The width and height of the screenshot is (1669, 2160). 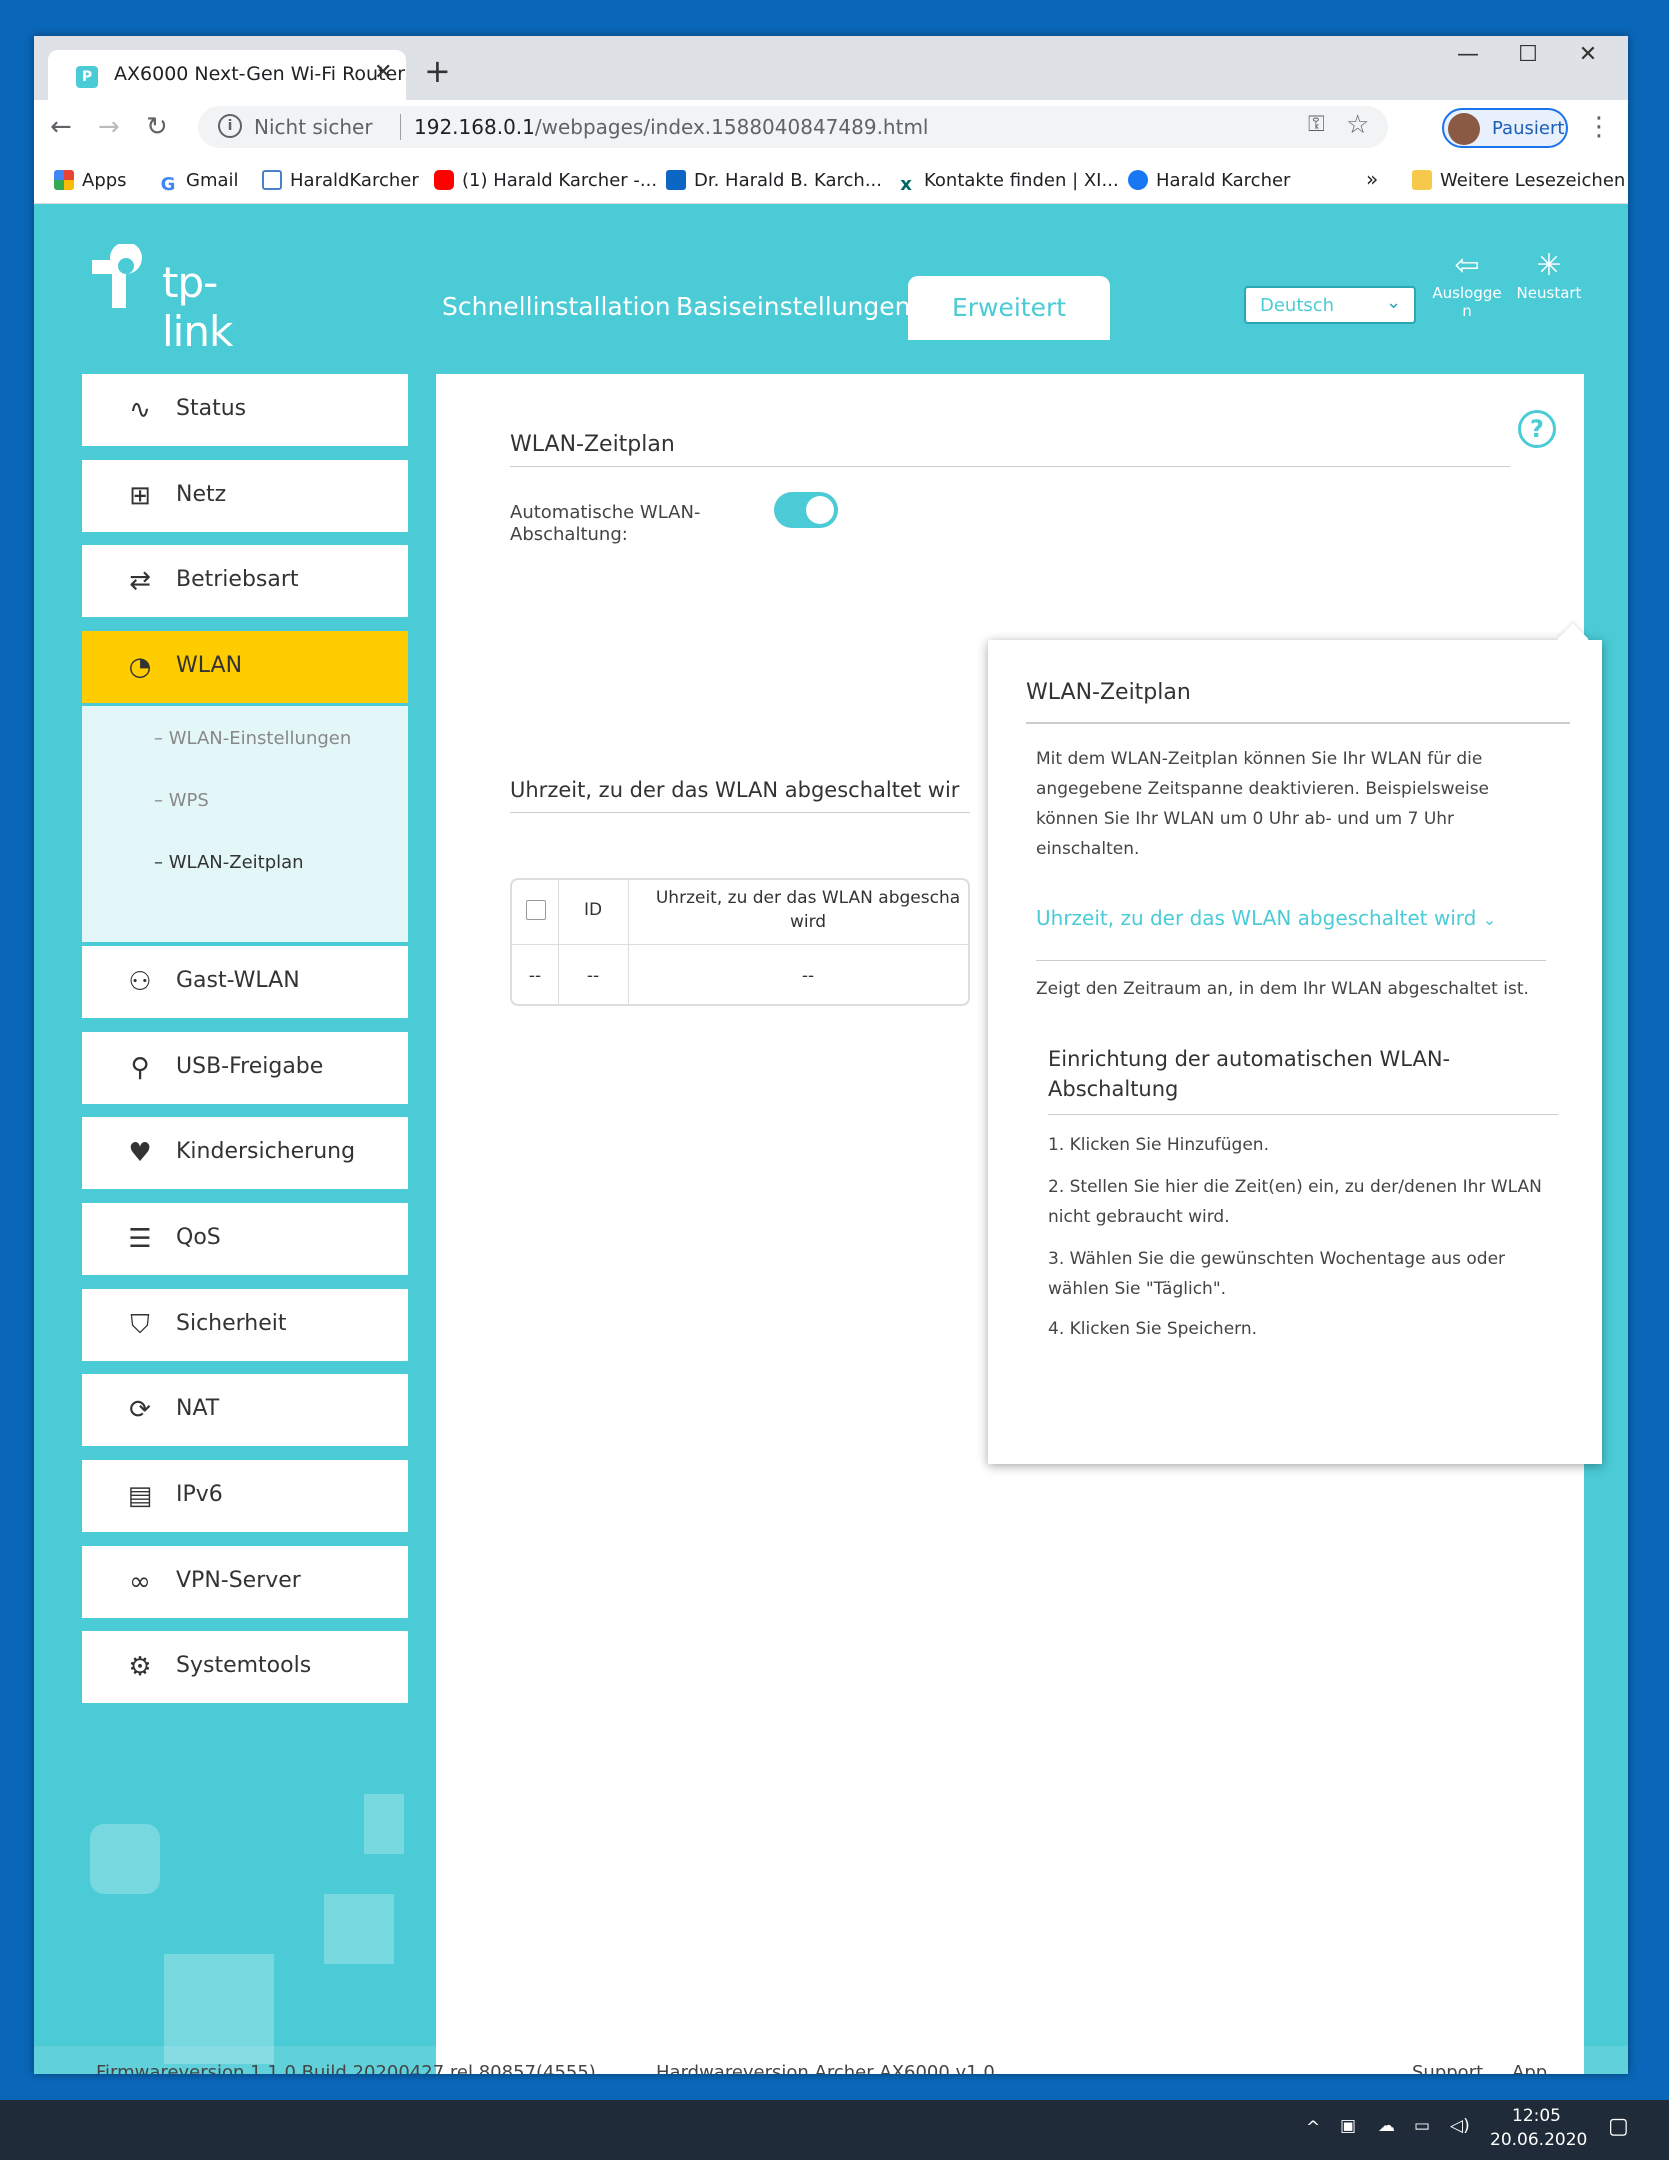 I want to click on help-step: 1. Klicken Sie Hinzufügen., so click(x=1158, y=1145).